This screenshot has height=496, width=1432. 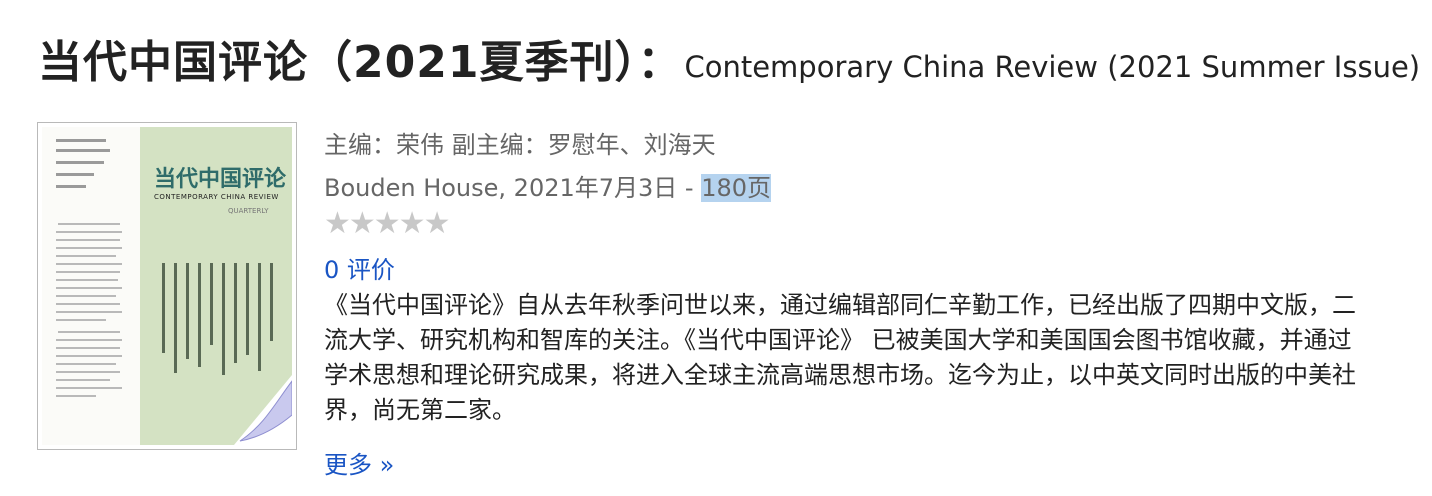 I want to click on publication-info: Bouden House, 2021年7月3日 - 180页, so click(x=548, y=185).